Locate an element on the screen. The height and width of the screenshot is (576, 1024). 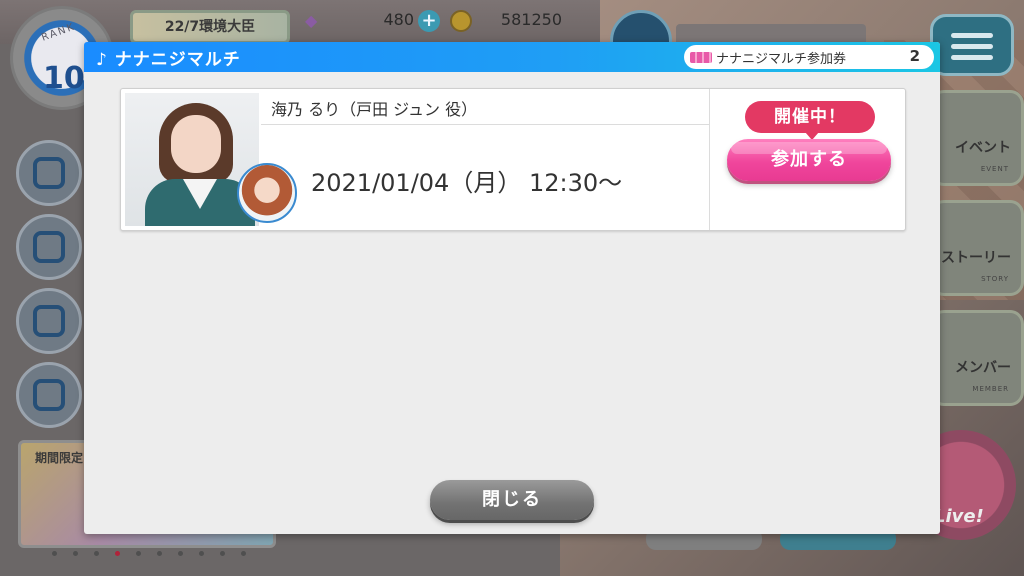
crown-icon is located at coordinates (49, 395).